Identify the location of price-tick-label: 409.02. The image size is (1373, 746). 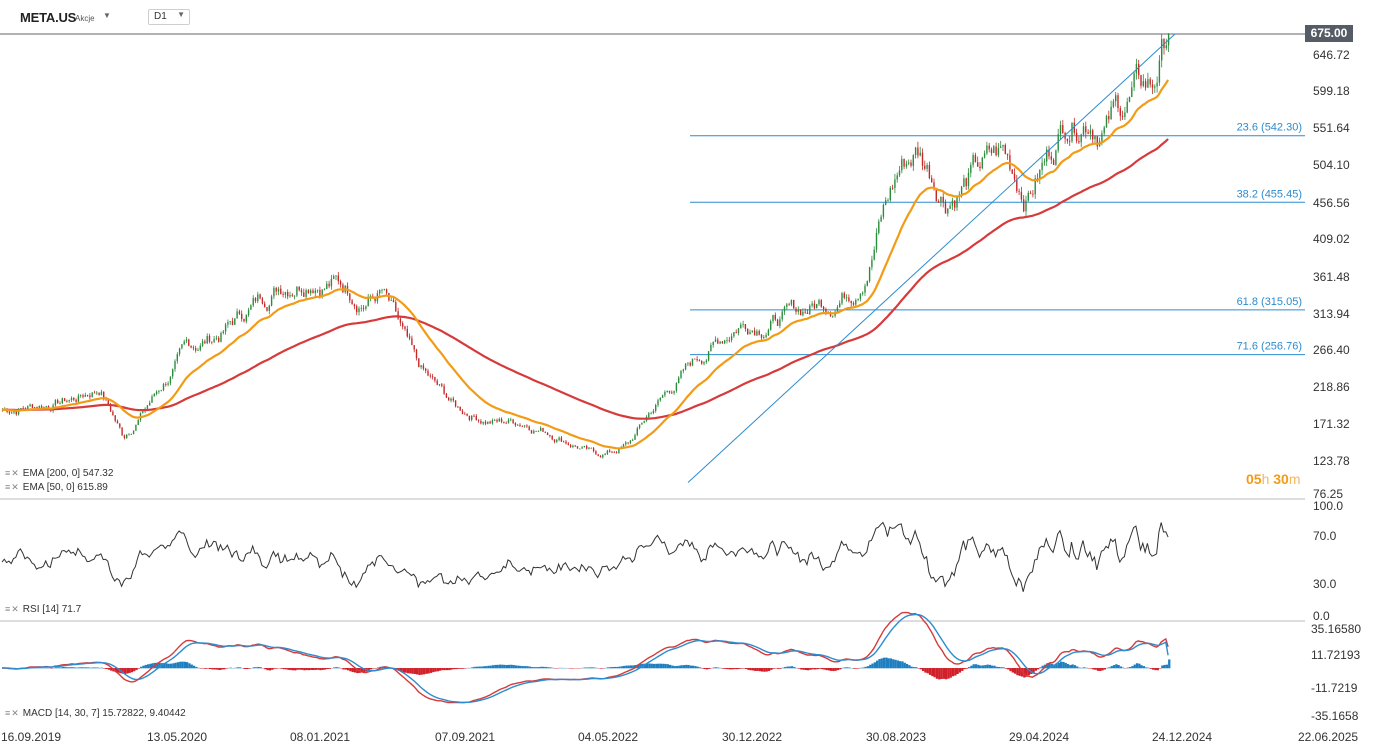
(1331, 239).